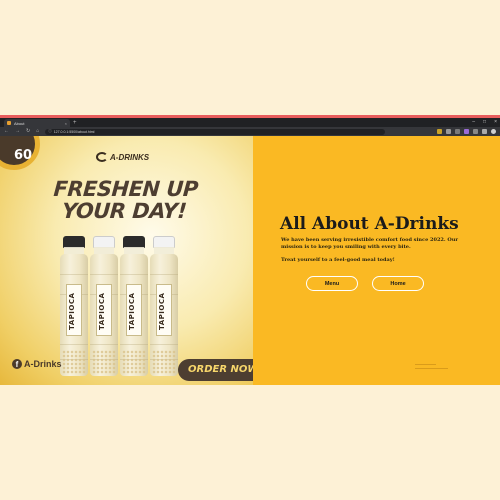 This screenshot has width=500, height=500. I want to click on brand-logo: A-DRINKS, so click(122, 157).